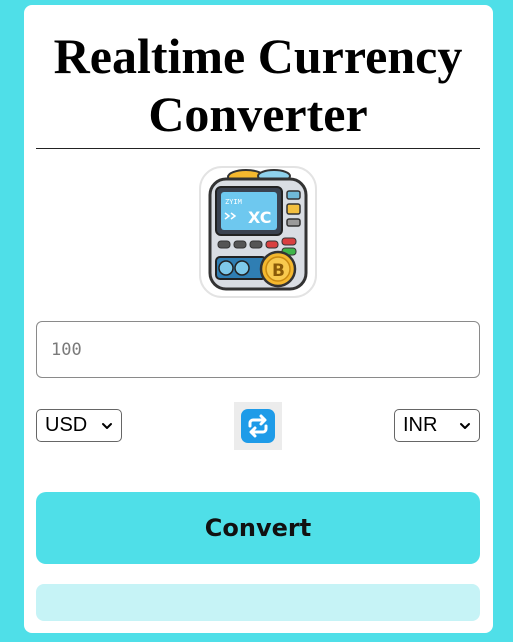  Describe the element at coordinates (258, 114) in the screenshot. I see `title-line-2: Converter` at that location.